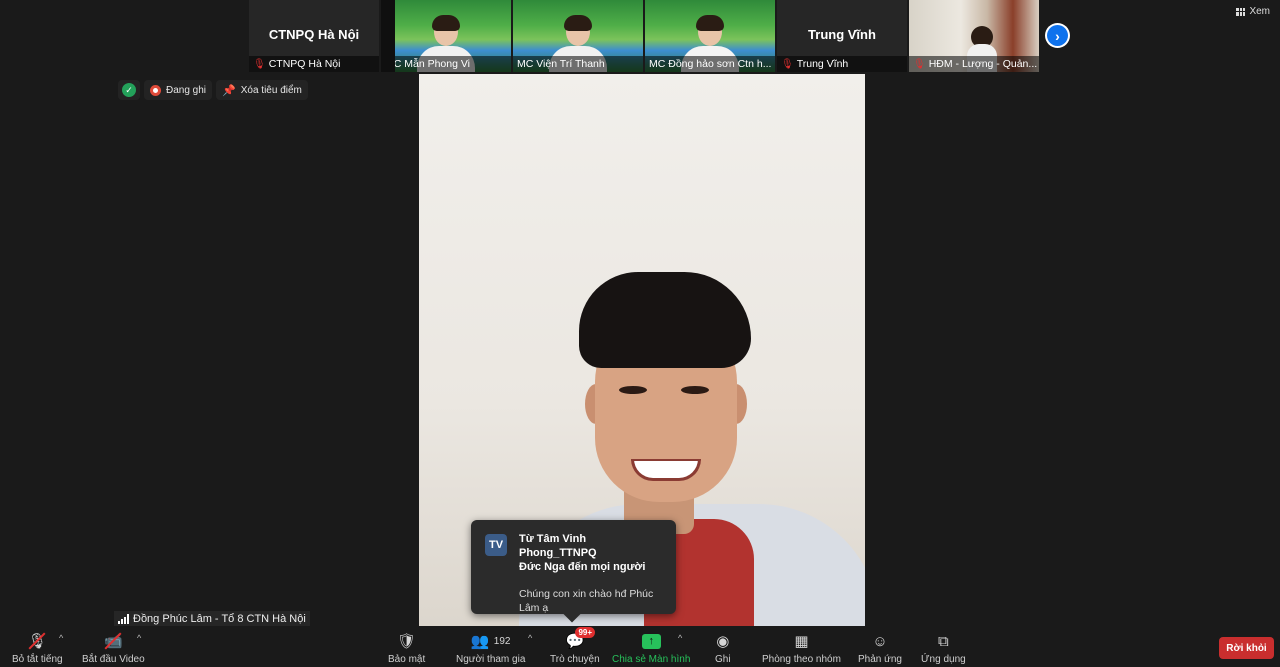 Image resolution: width=1280 pixels, height=667 pixels. Describe the element at coordinates (219, 618) in the screenshot. I see `active-speaker-name: Đồng Phúc Lâm - Tổ 8 CTN Hà Nội` at that location.